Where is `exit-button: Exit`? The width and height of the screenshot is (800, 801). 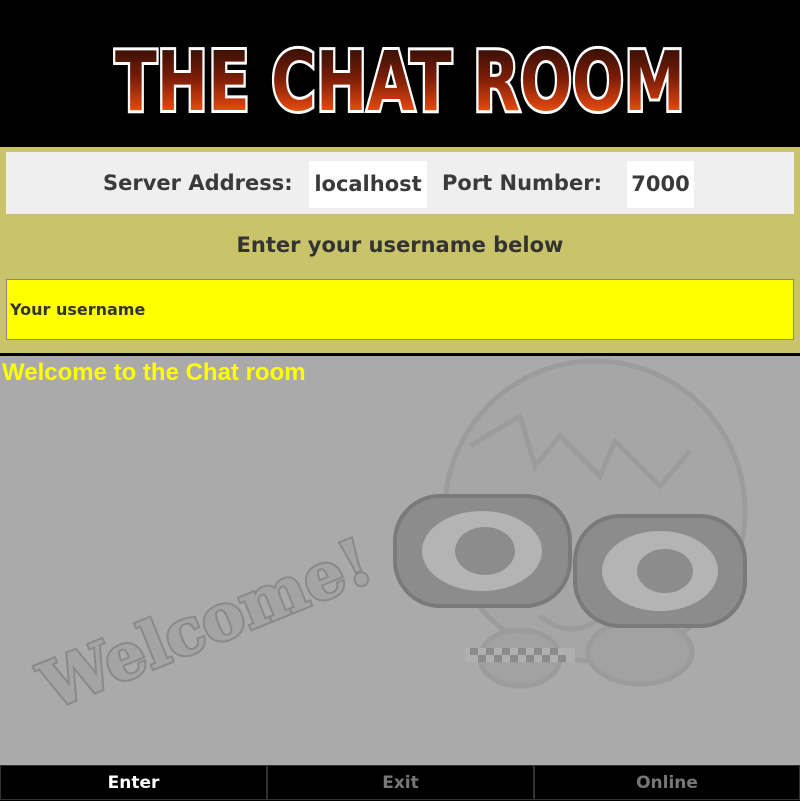
exit-button: Exit is located at coordinates (400, 782).